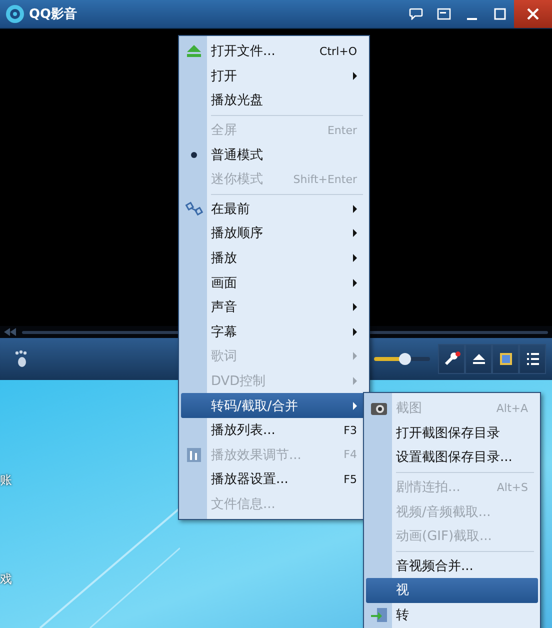 This screenshot has width=552, height=628. What do you see at coordinates (274, 479) in the screenshot?
I see `menu-item: 播放器设置... F5` at bounding box center [274, 479].